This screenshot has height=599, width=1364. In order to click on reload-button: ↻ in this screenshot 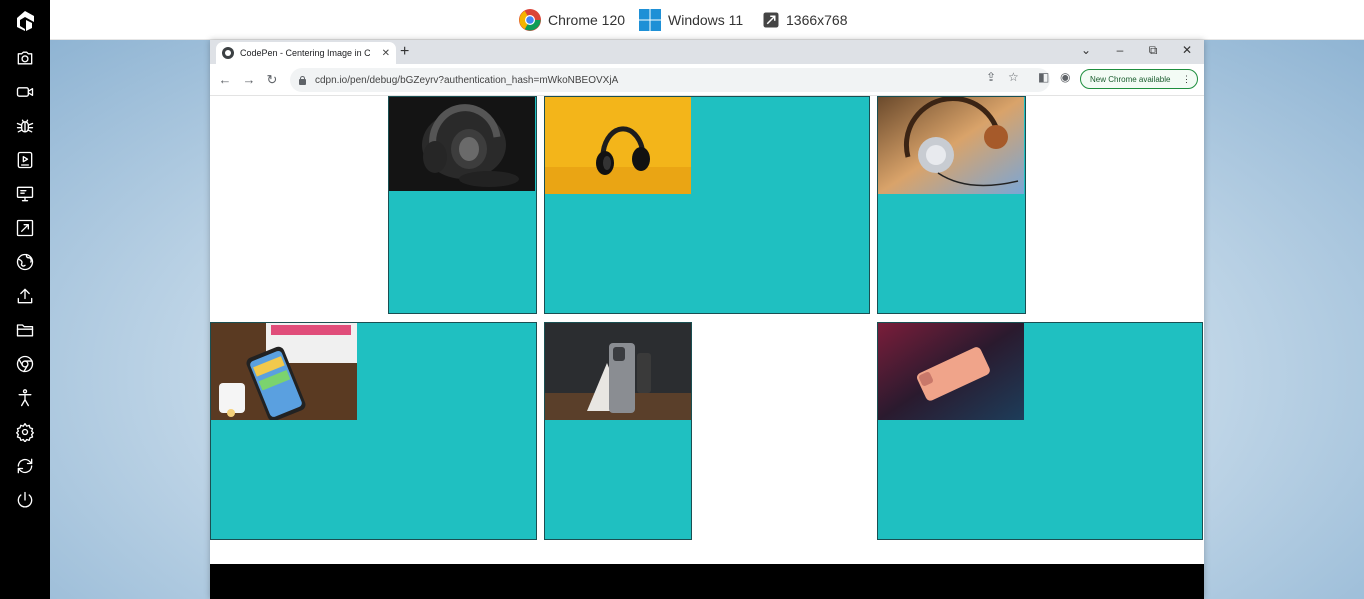, I will do `click(272, 80)`.